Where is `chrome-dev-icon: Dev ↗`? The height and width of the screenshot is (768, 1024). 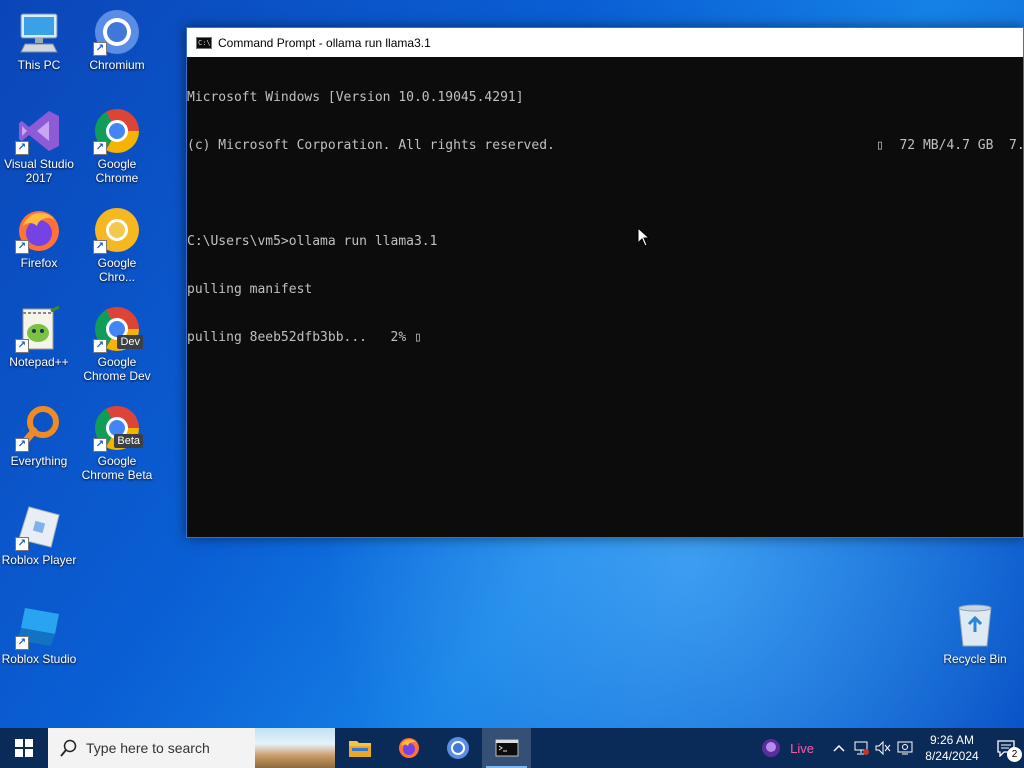
chrome-dev-icon: Dev ↗ is located at coordinates (118, 329).